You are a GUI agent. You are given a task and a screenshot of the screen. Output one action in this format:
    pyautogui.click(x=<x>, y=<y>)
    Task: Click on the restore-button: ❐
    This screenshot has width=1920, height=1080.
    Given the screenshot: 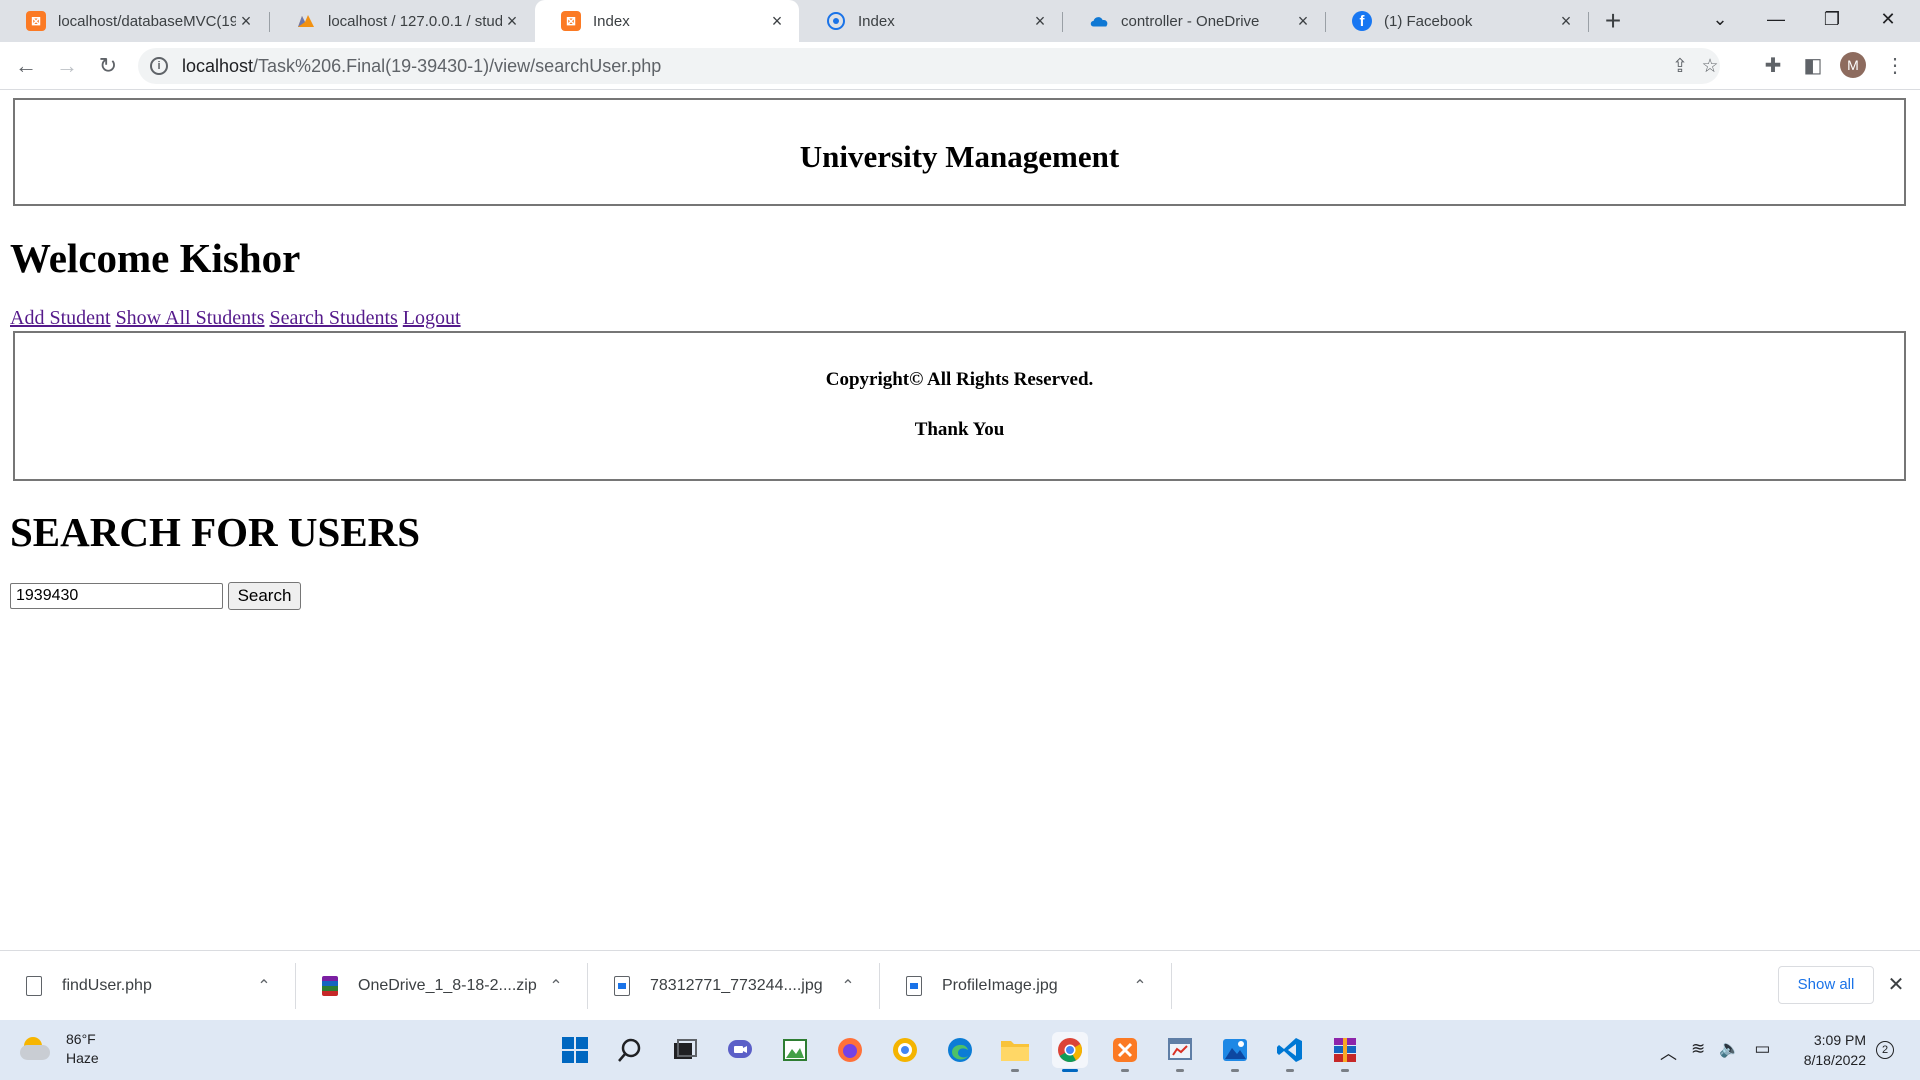 What is the action you would take?
    pyautogui.click(x=1832, y=19)
    